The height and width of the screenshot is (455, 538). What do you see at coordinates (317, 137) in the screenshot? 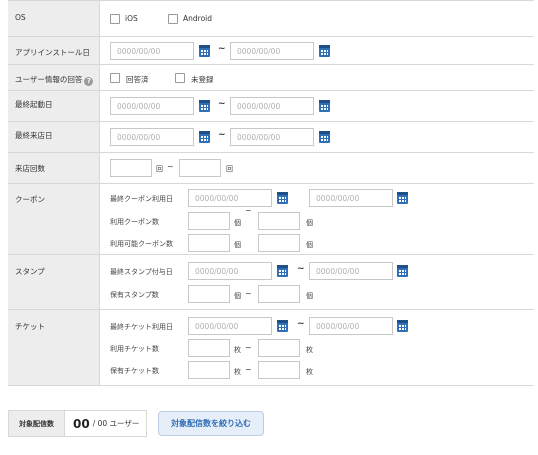
I see `last-visit-content: ~` at bounding box center [317, 137].